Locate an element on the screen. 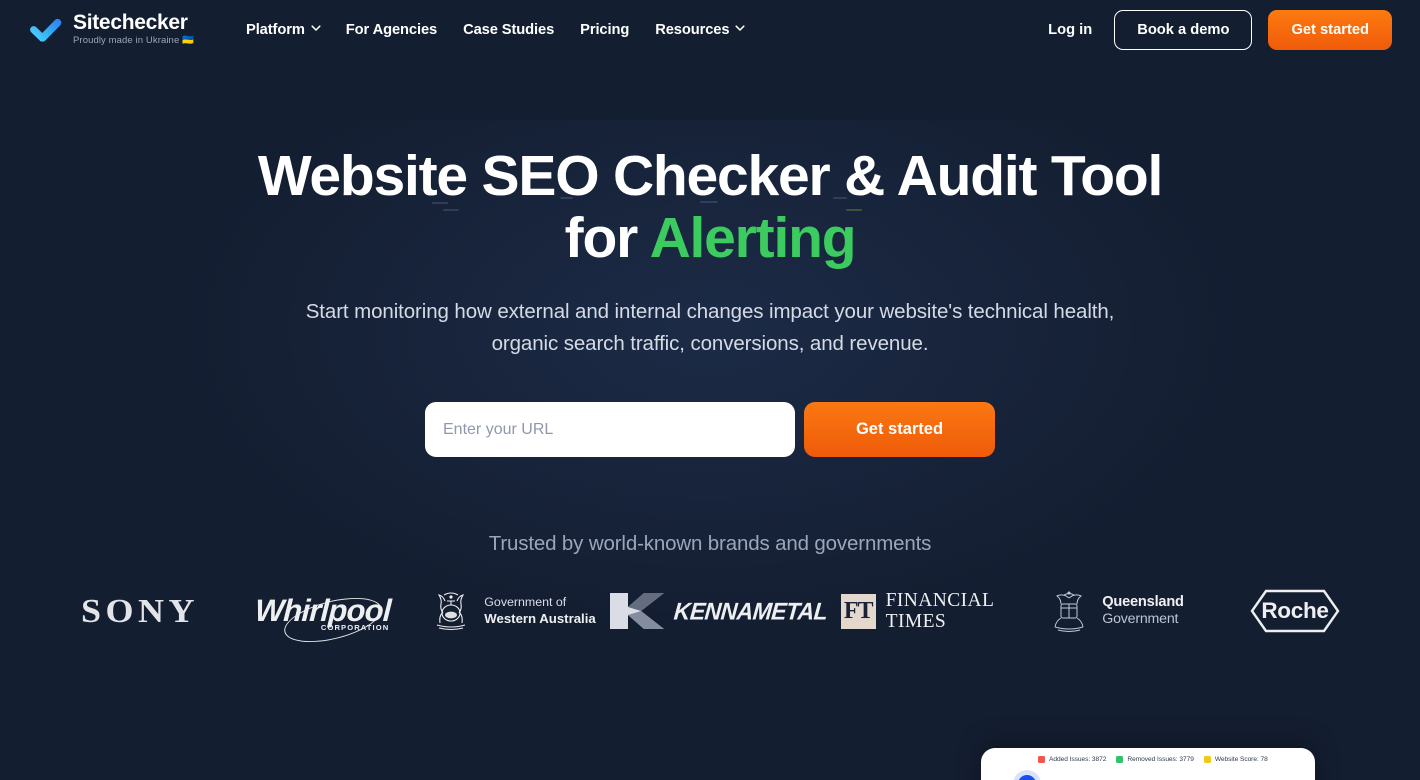 This screenshot has height=780, width=1420. legend-swatch-yellow-icon is located at coordinates (1207, 759).